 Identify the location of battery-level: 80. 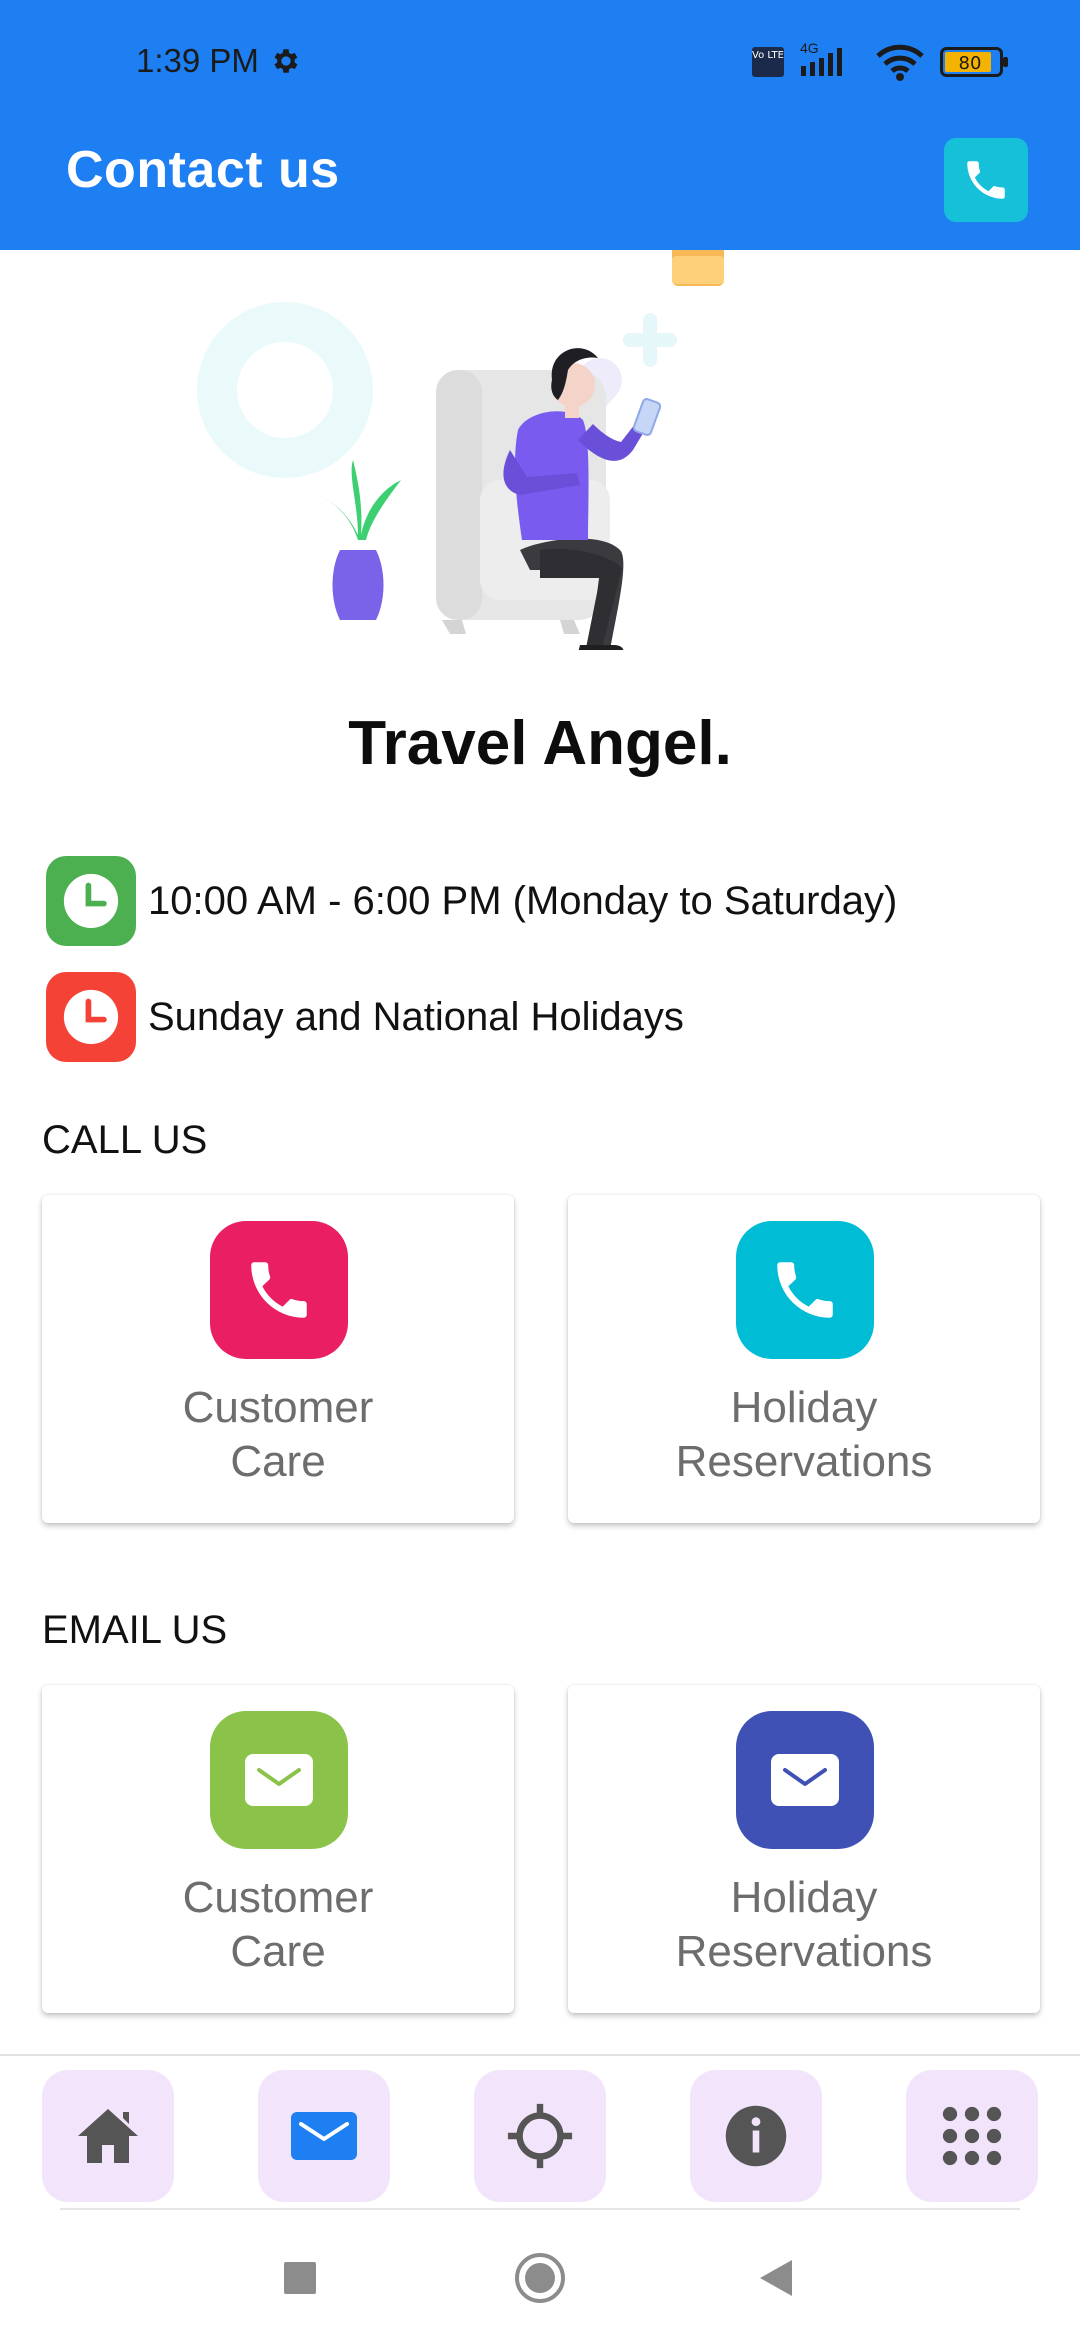
(970, 63).